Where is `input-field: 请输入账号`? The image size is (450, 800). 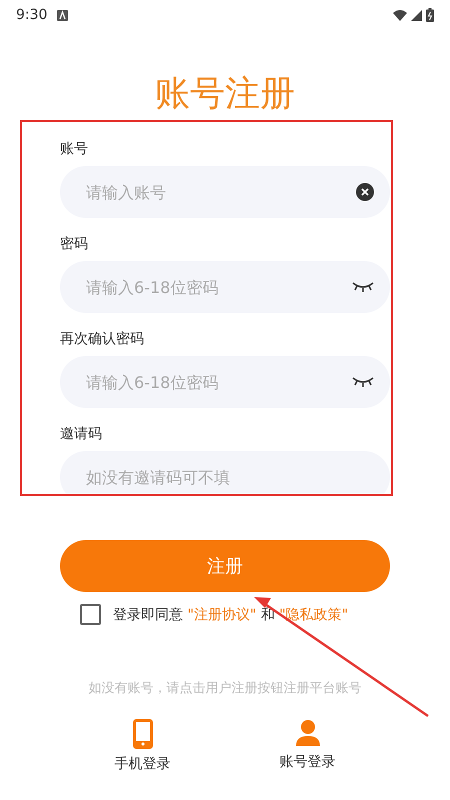
input-field: 请输入账号 is located at coordinates (225, 192).